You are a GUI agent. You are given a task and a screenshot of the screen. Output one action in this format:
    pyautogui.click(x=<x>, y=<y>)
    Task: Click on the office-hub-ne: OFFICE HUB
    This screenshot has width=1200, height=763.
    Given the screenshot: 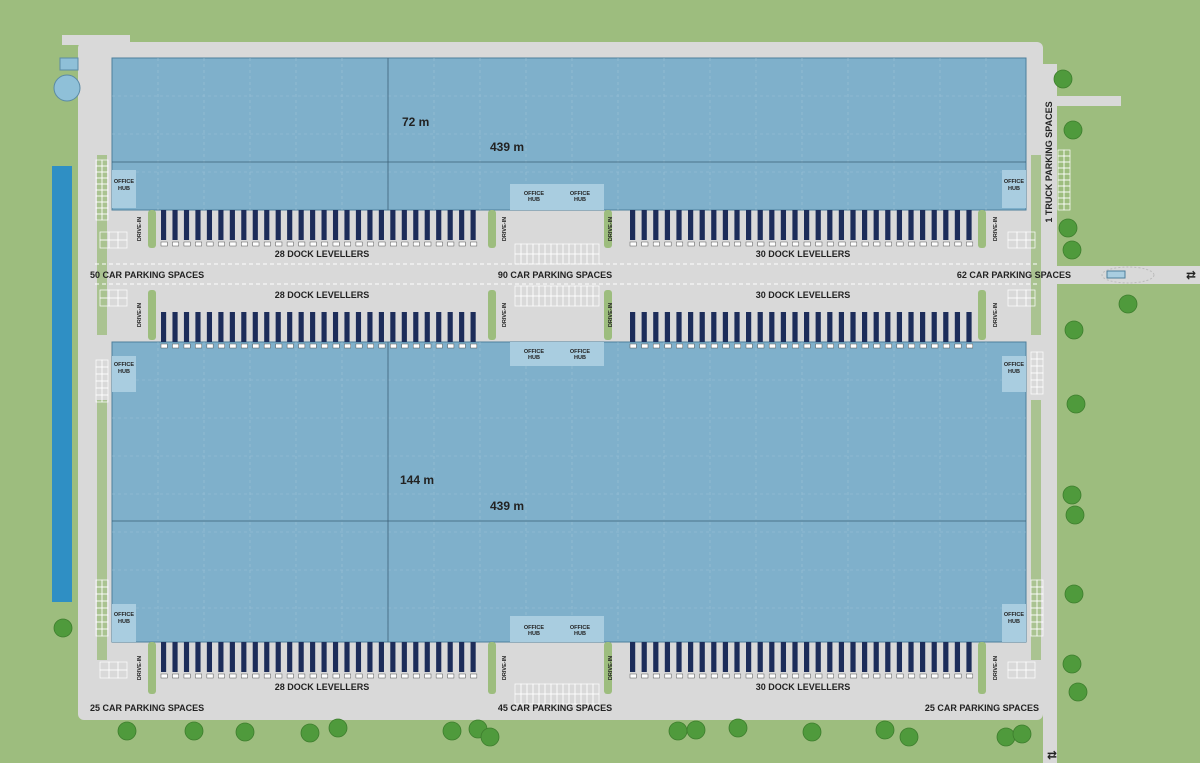 What is the action you would take?
    pyautogui.click(x=1014, y=189)
    